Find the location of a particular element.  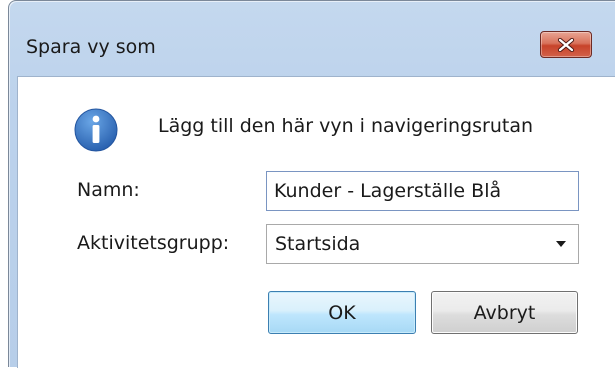

ok-button: OK is located at coordinates (342, 312).